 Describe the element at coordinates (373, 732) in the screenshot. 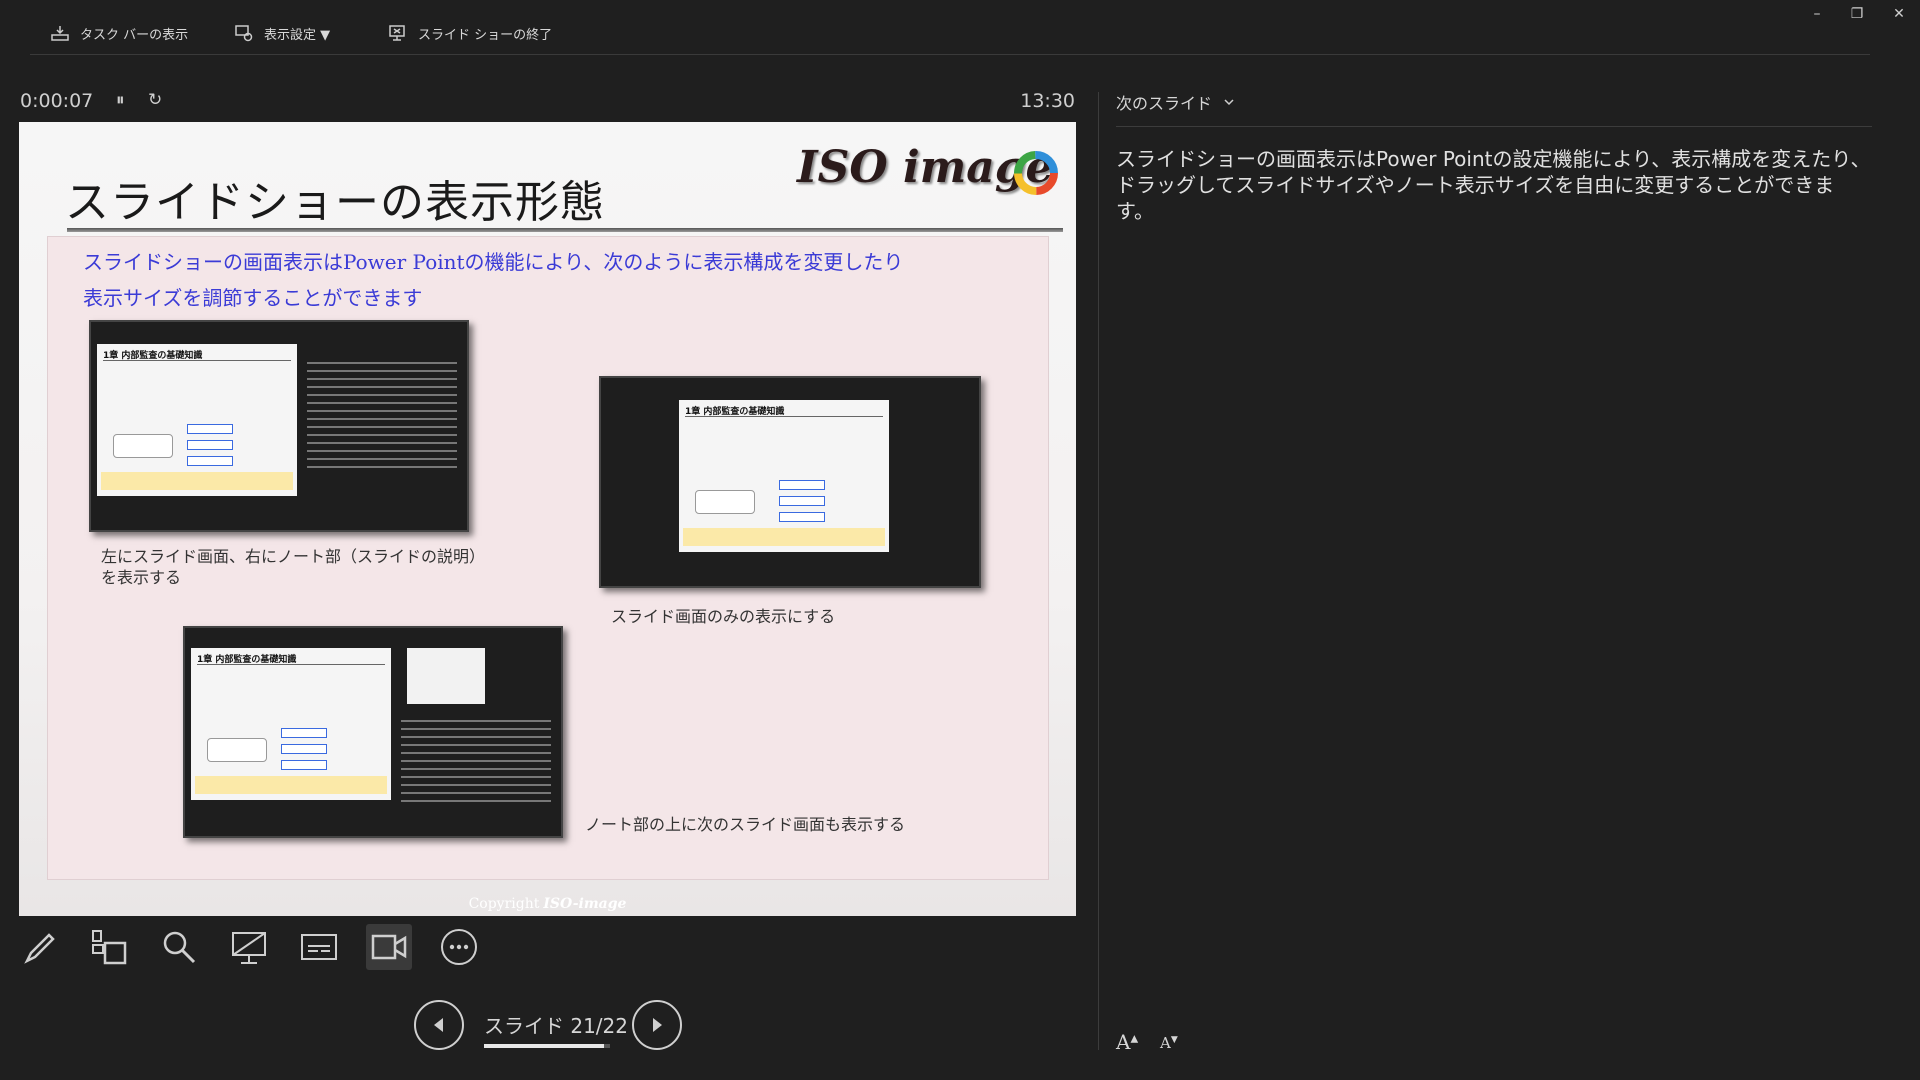

I see `example-screenshot-next-slide: 1章 内部監査の基礎知識` at that location.